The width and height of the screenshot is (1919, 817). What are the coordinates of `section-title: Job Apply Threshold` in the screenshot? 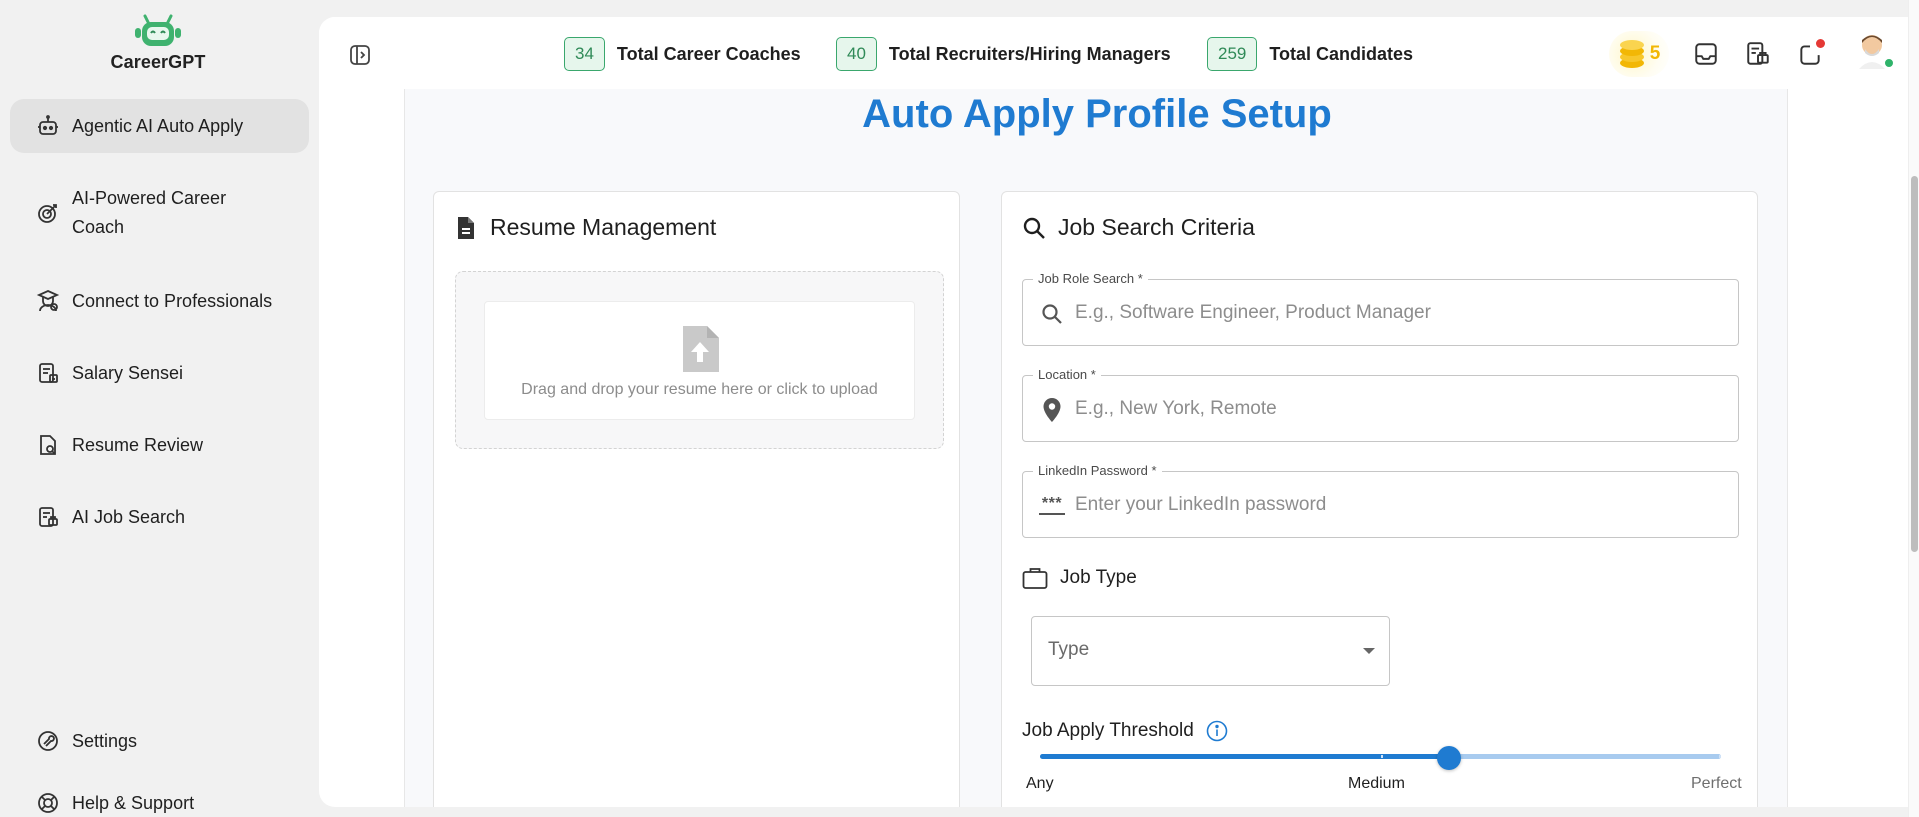 It's located at (1108, 730).